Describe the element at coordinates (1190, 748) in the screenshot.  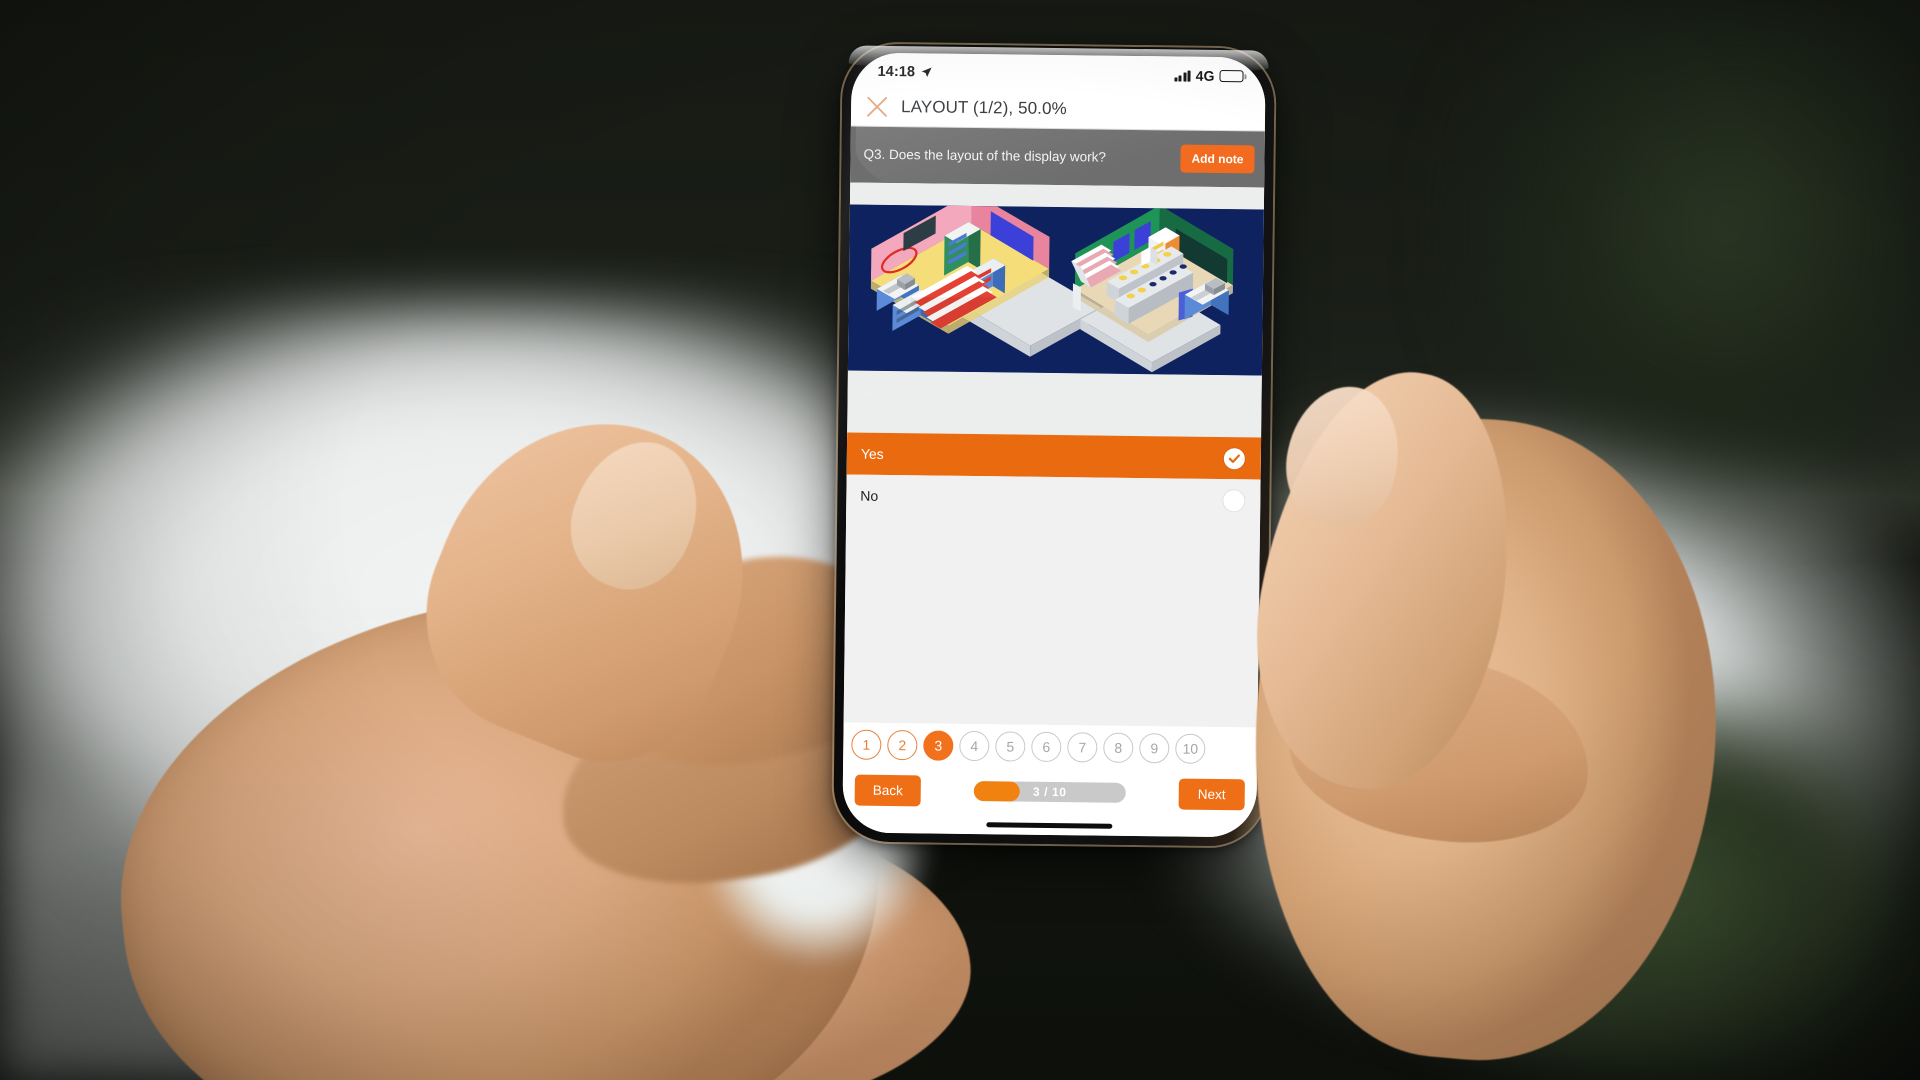
I see `page-dot-10: 10` at that location.